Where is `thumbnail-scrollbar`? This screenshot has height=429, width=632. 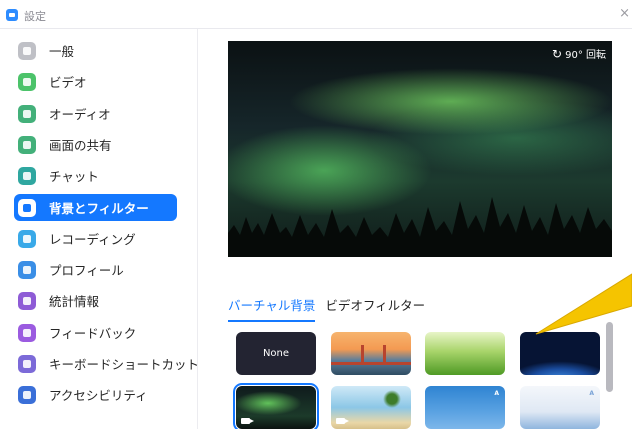 thumbnail-scrollbar is located at coordinates (609, 375).